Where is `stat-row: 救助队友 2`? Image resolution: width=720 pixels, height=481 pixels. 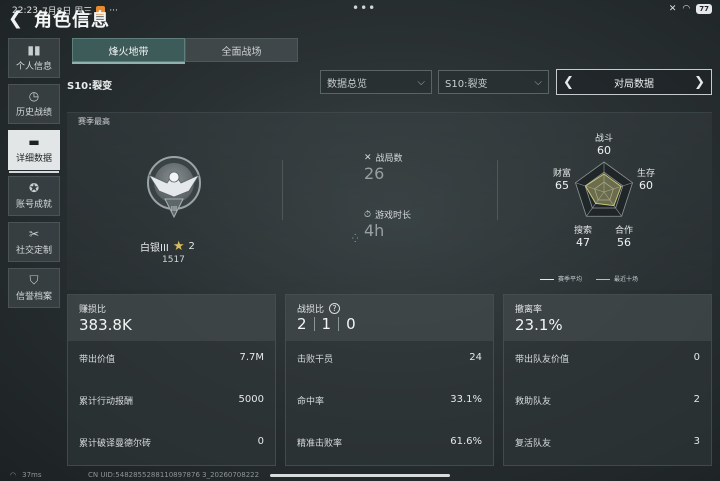 stat-row: 救助队友 2 is located at coordinates (607, 400).